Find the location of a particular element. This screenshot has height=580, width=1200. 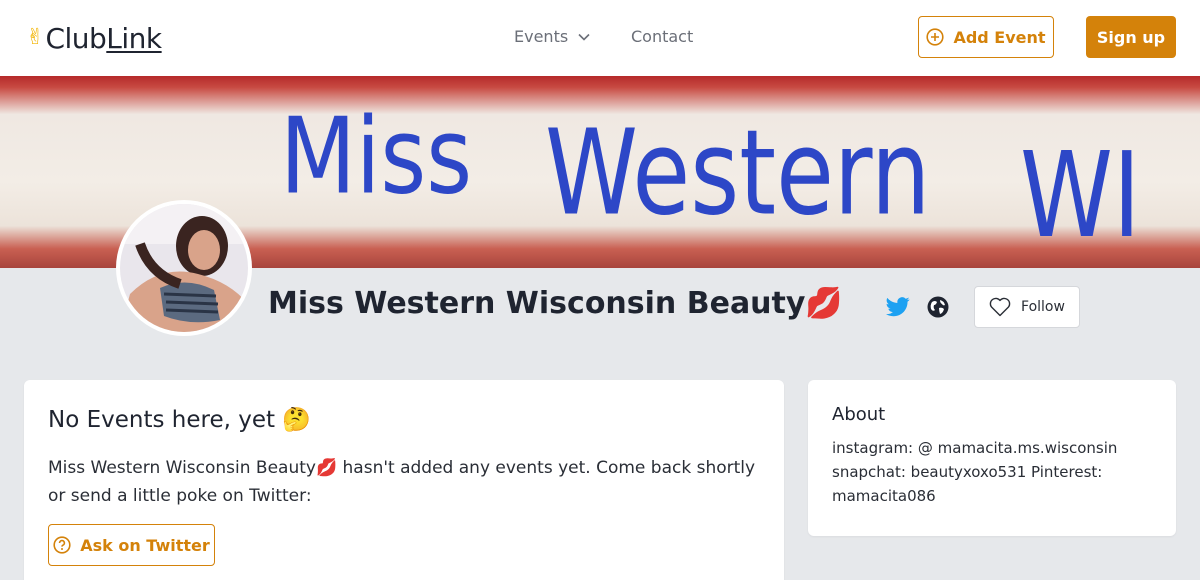

plus-circle-icon is located at coordinates (935, 37).